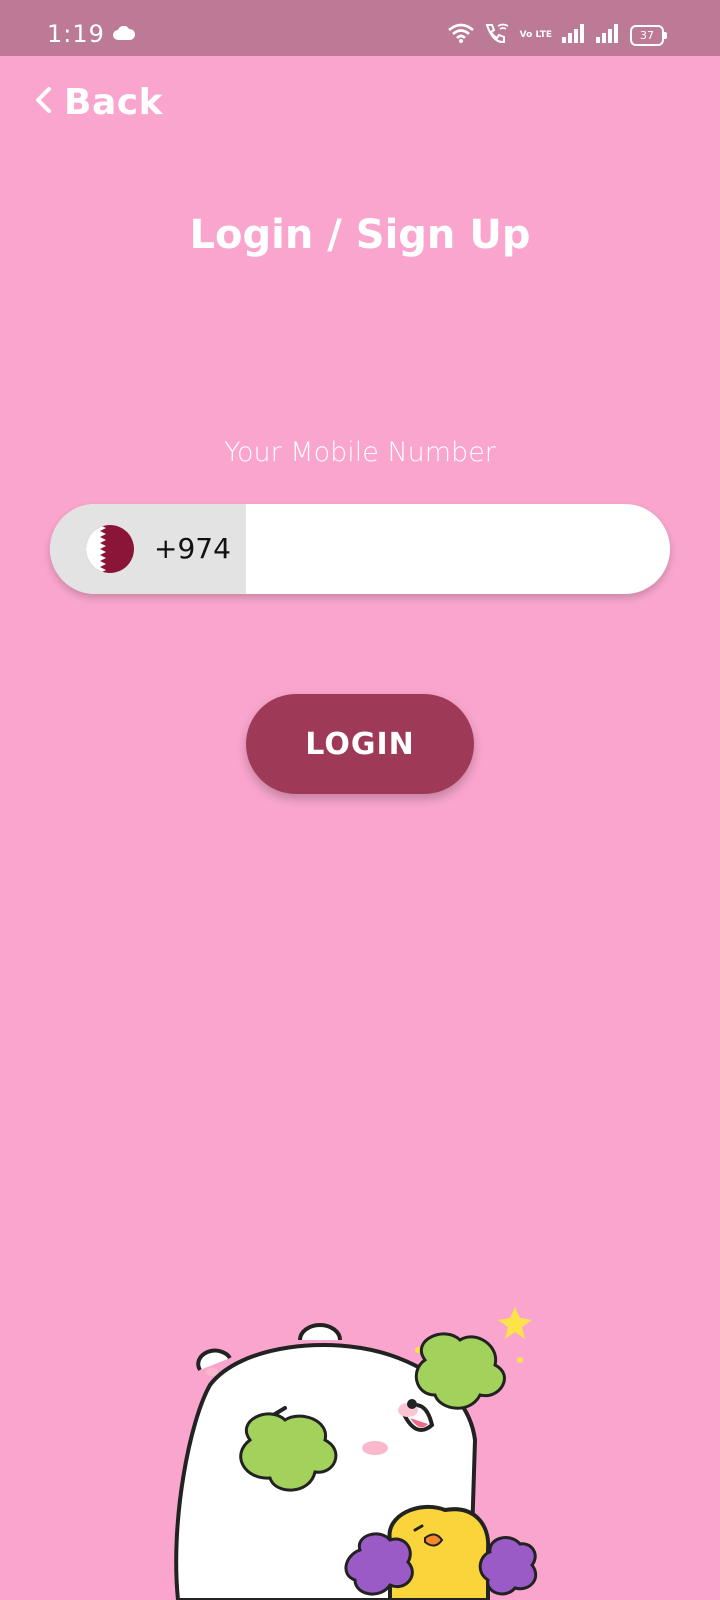 The width and height of the screenshot is (720, 1600). I want to click on status-time: 1:19, so click(76, 34).